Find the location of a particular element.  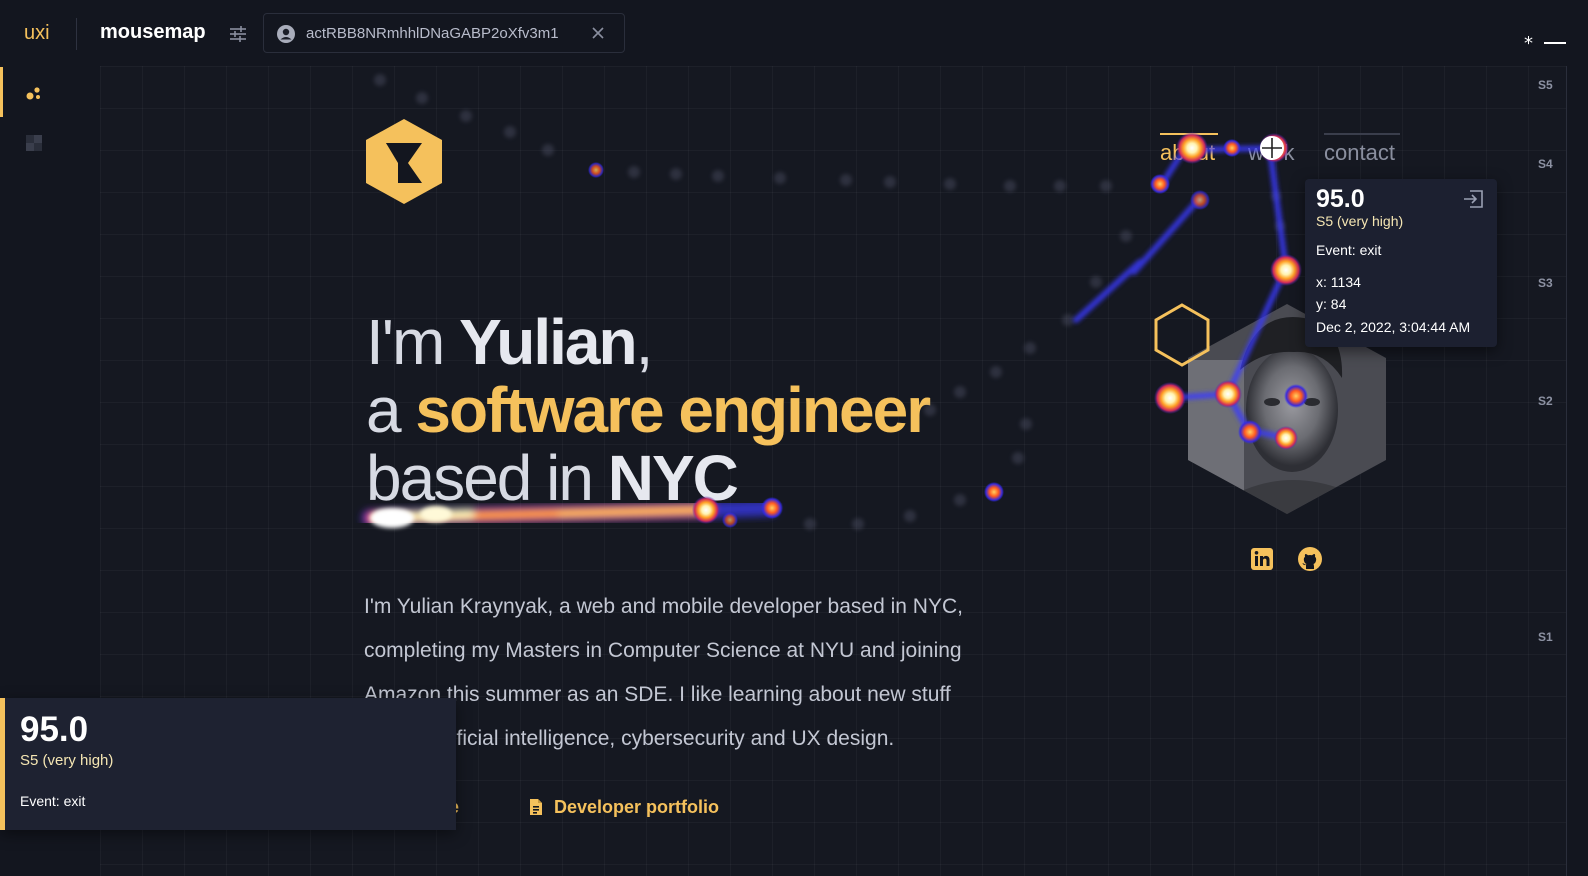

headline-text: , is located at coordinates (644, 342).